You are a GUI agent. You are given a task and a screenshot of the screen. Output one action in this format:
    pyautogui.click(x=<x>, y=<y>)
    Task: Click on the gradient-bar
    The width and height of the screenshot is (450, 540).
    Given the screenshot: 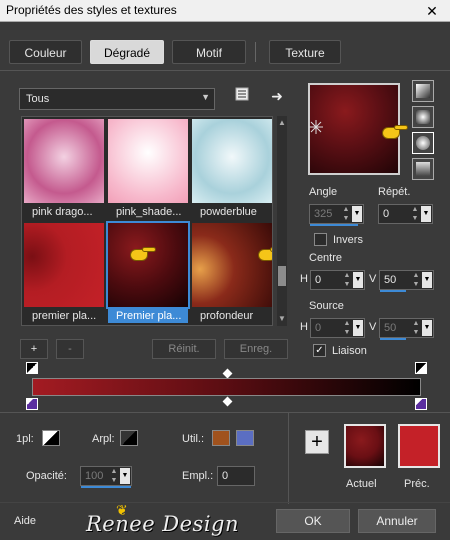 What is the action you would take?
    pyautogui.click(x=226, y=387)
    